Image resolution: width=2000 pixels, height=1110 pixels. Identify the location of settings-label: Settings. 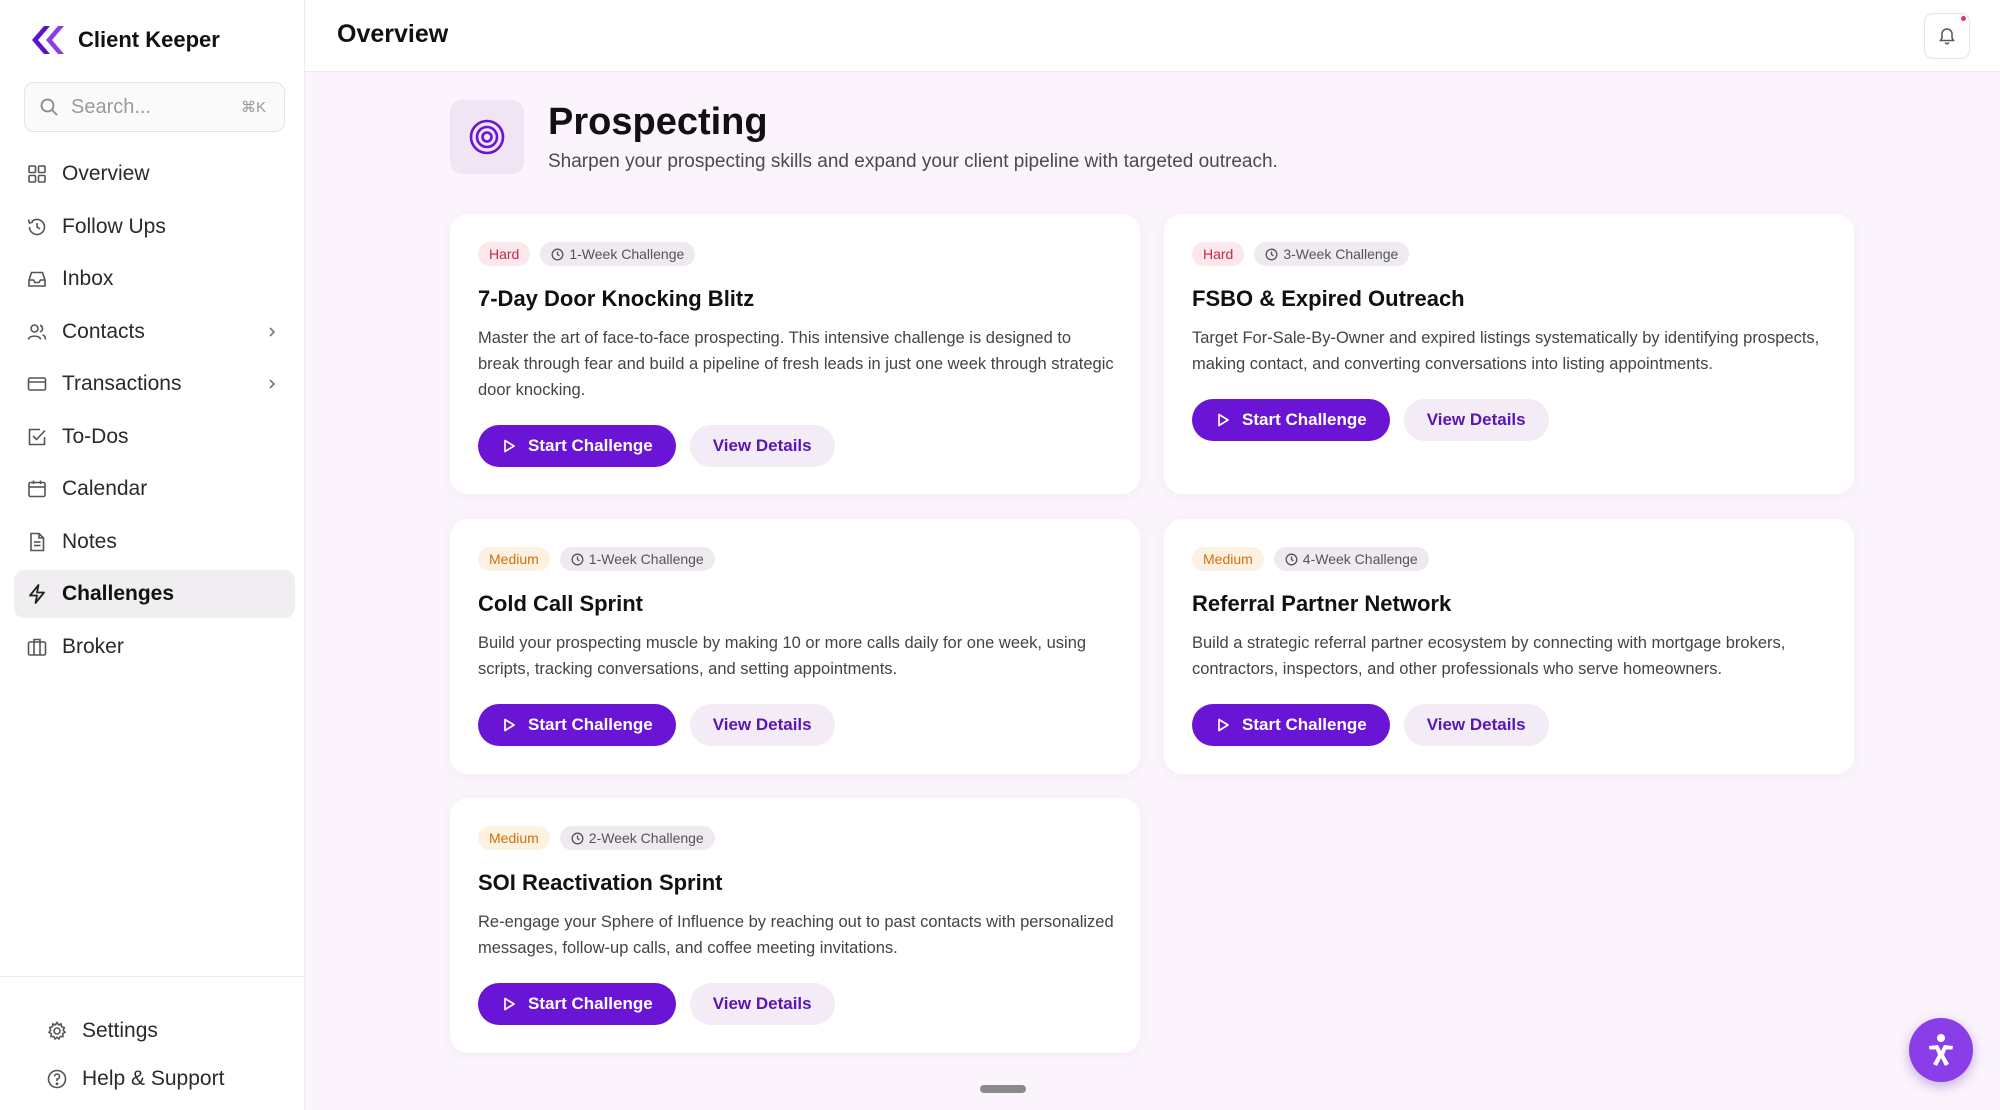
(120, 1030).